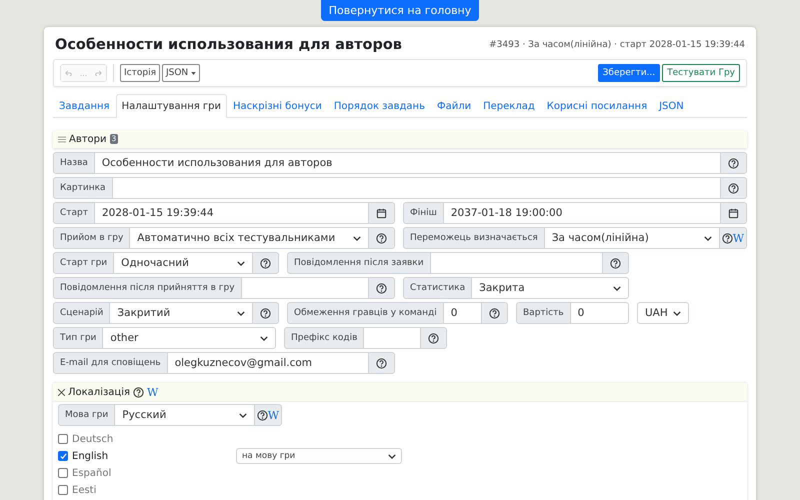 The image size is (800, 500). I want to click on select-field: Одночасний, so click(183, 263).